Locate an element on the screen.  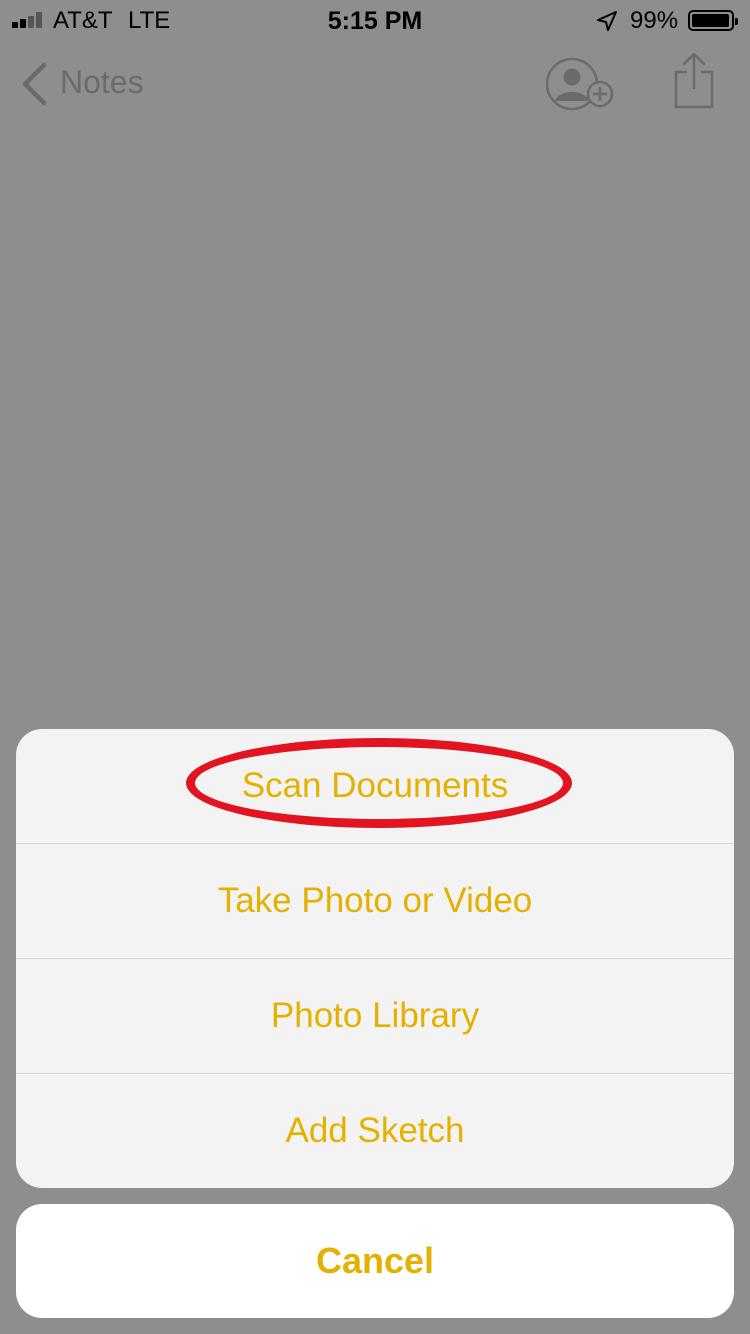
take-photo-or-video-label: Take Photo or Video is located at coordinates (375, 900).